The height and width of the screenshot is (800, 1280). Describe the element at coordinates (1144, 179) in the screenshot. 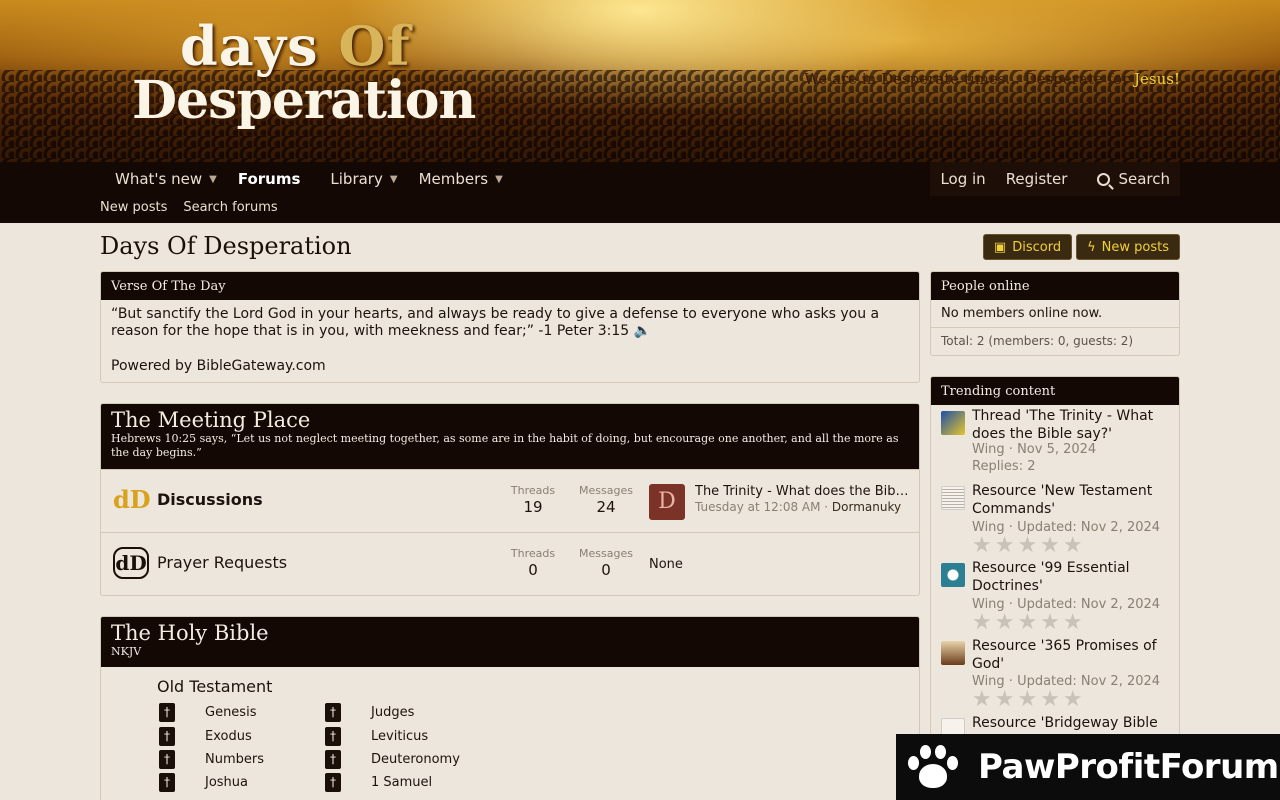

I see `search-label: Search` at that location.